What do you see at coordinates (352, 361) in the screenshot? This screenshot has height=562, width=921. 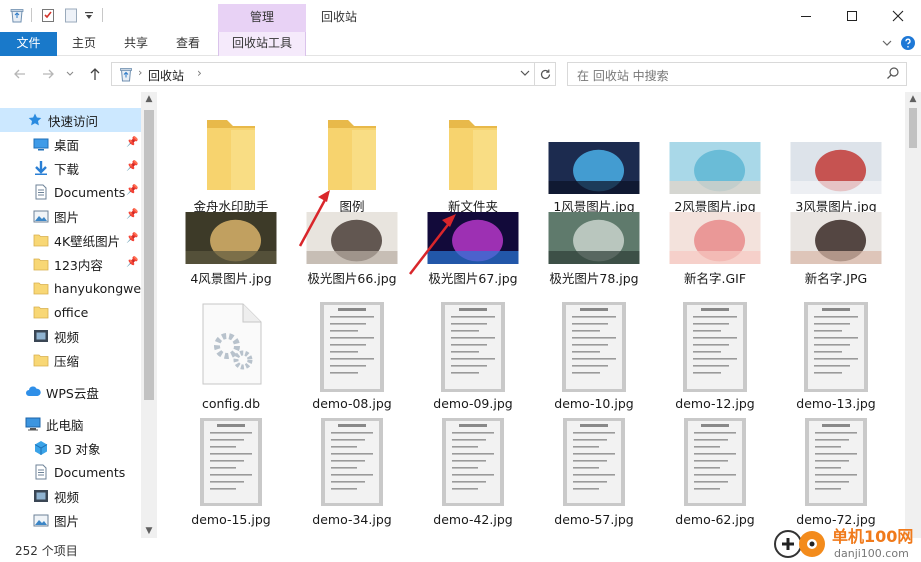 I see `file-tile-demo-08-jpg: demo-08.jpg` at bounding box center [352, 361].